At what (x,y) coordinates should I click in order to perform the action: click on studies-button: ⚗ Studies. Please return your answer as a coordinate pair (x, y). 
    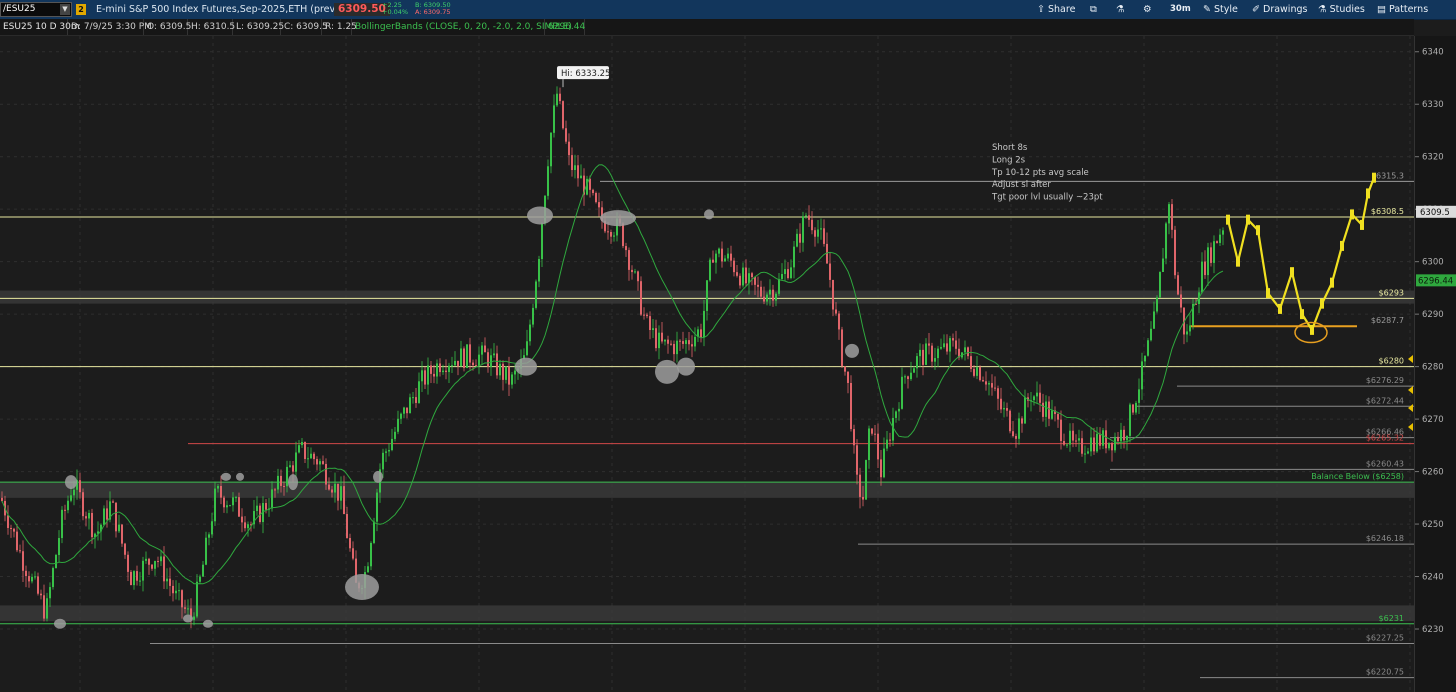
    Looking at the image, I should click on (1341, 9).